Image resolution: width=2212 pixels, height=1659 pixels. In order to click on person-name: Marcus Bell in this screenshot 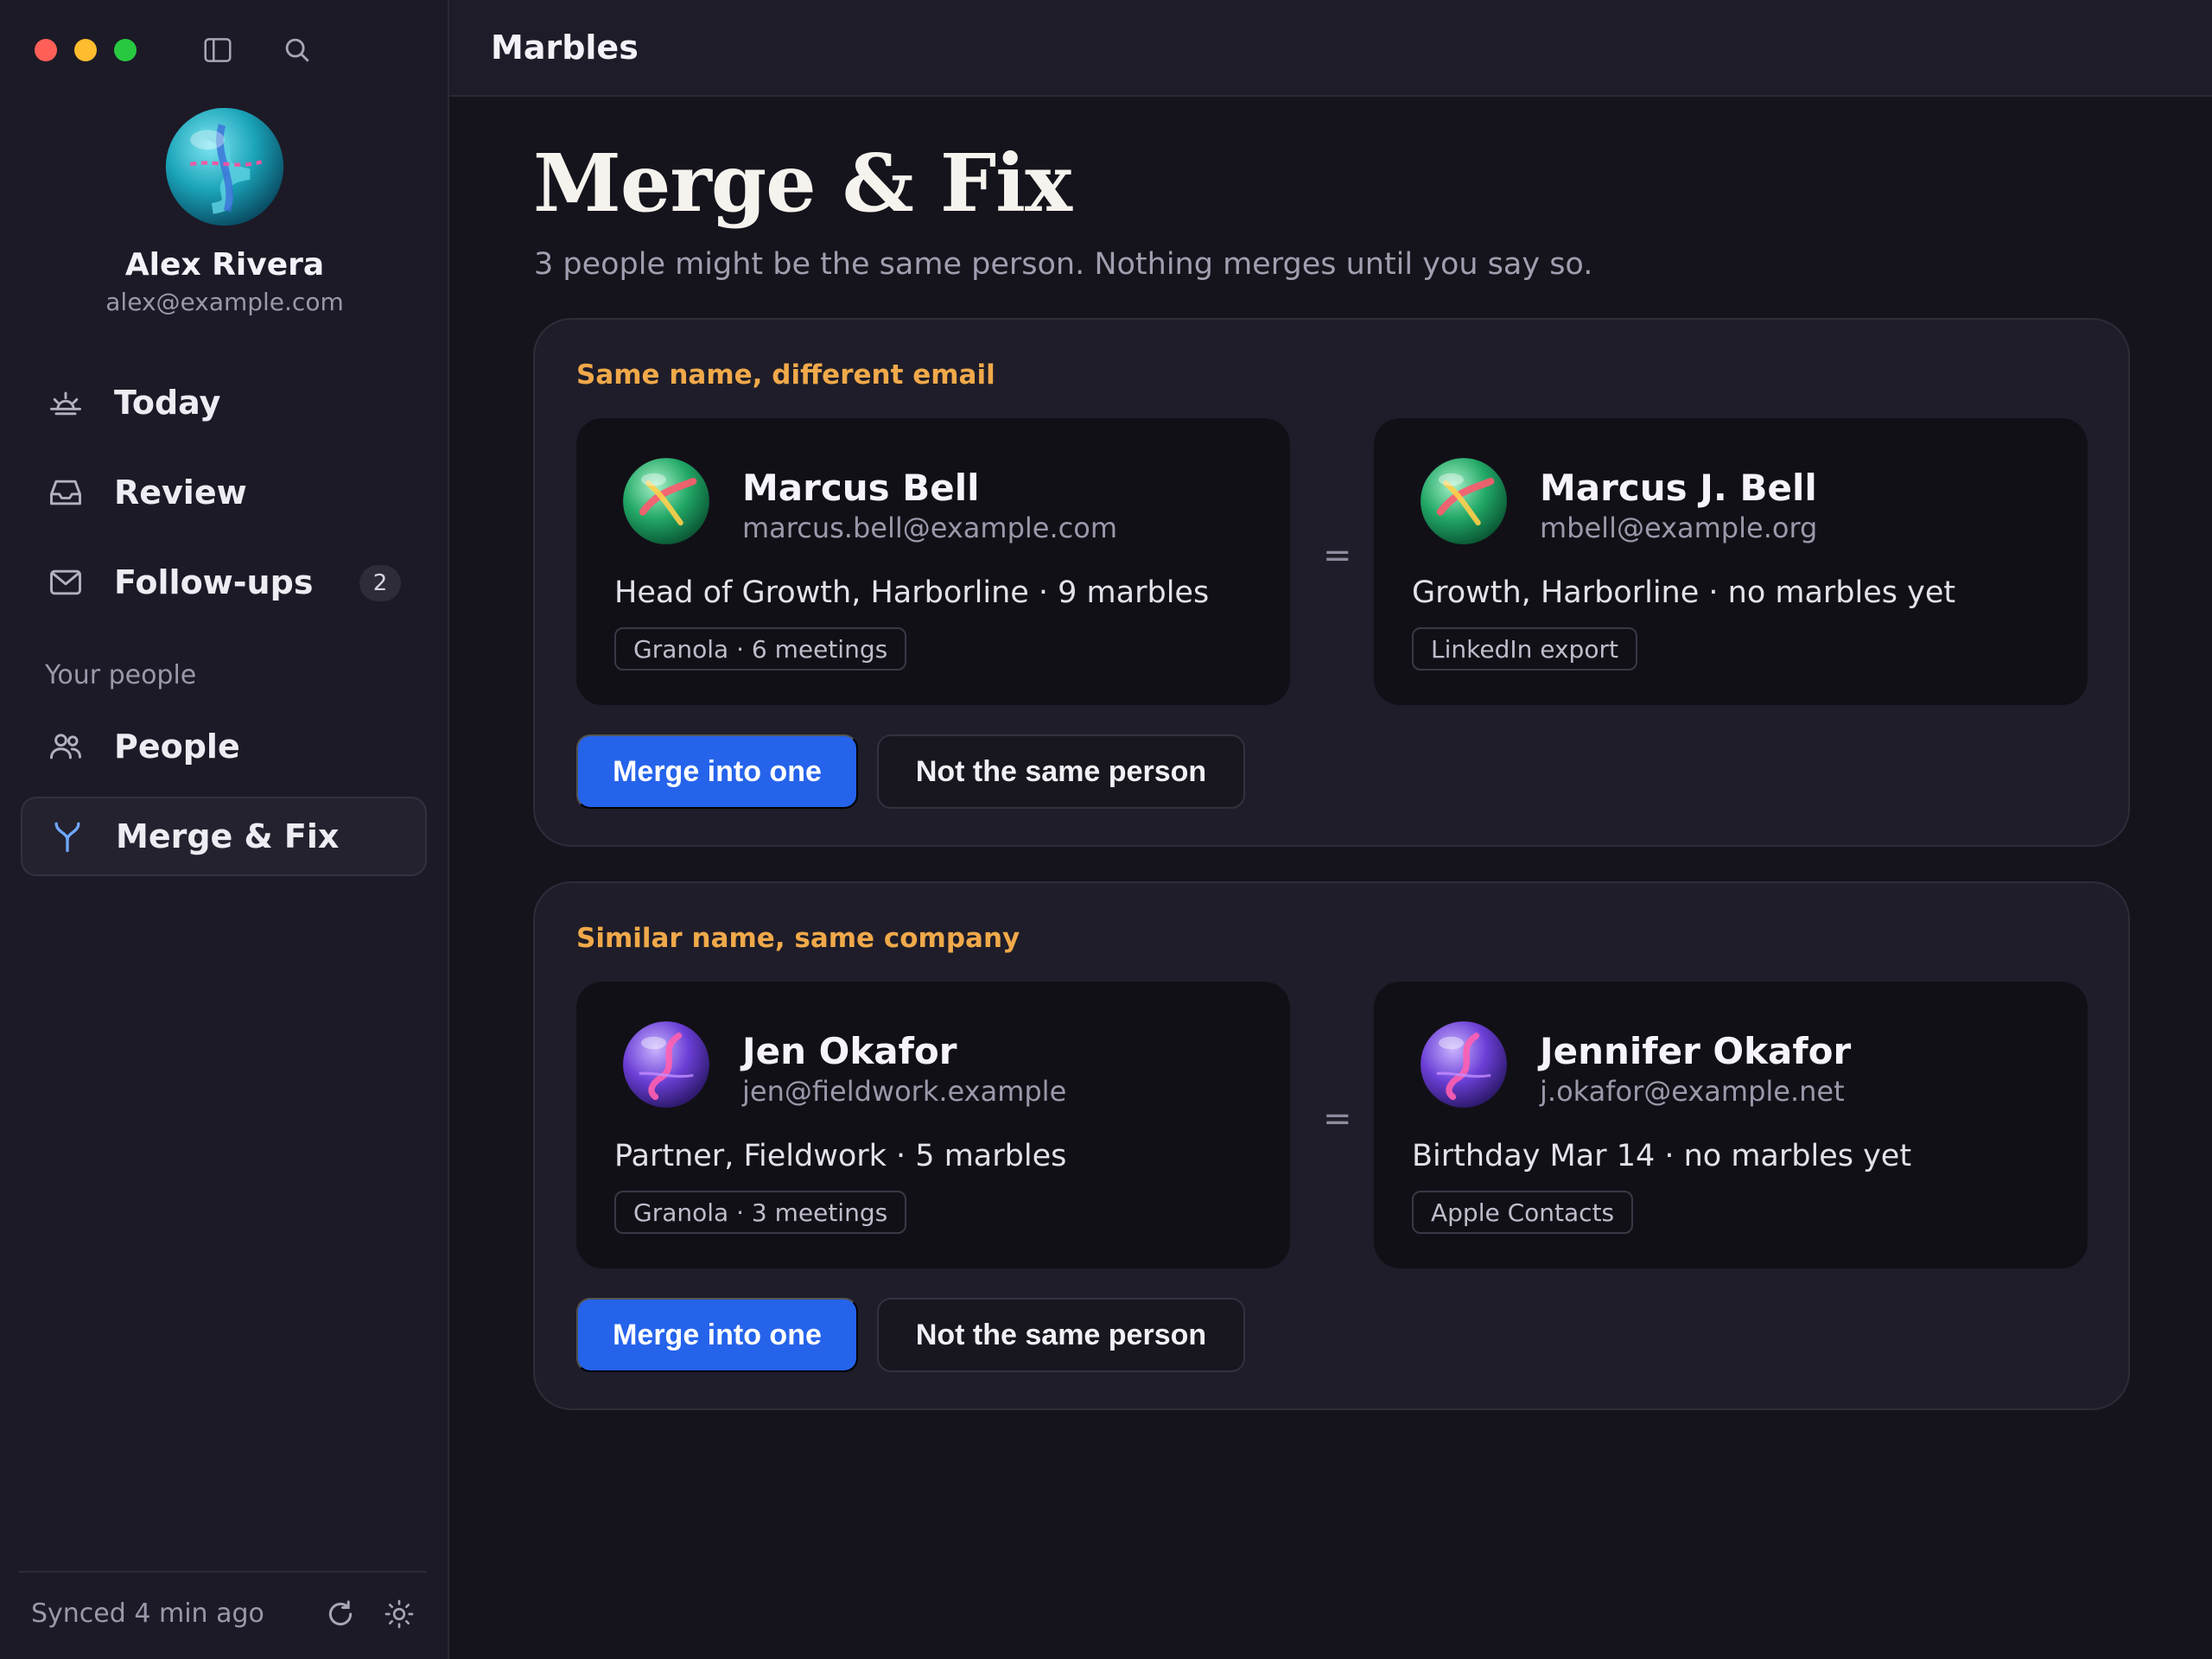, I will do `click(861, 488)`.